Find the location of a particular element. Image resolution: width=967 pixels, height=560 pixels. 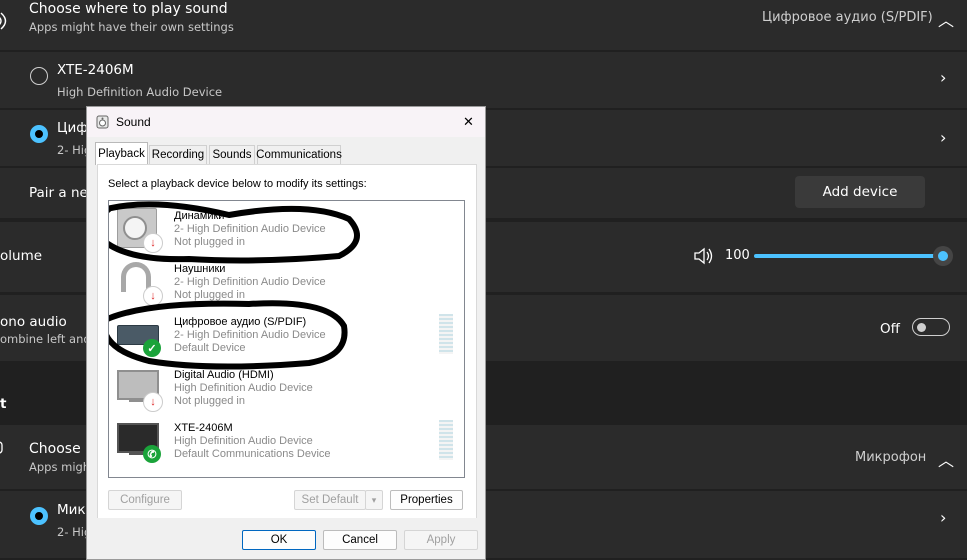

volume-slider-thumb-dot is located at coordinates (943, 256).